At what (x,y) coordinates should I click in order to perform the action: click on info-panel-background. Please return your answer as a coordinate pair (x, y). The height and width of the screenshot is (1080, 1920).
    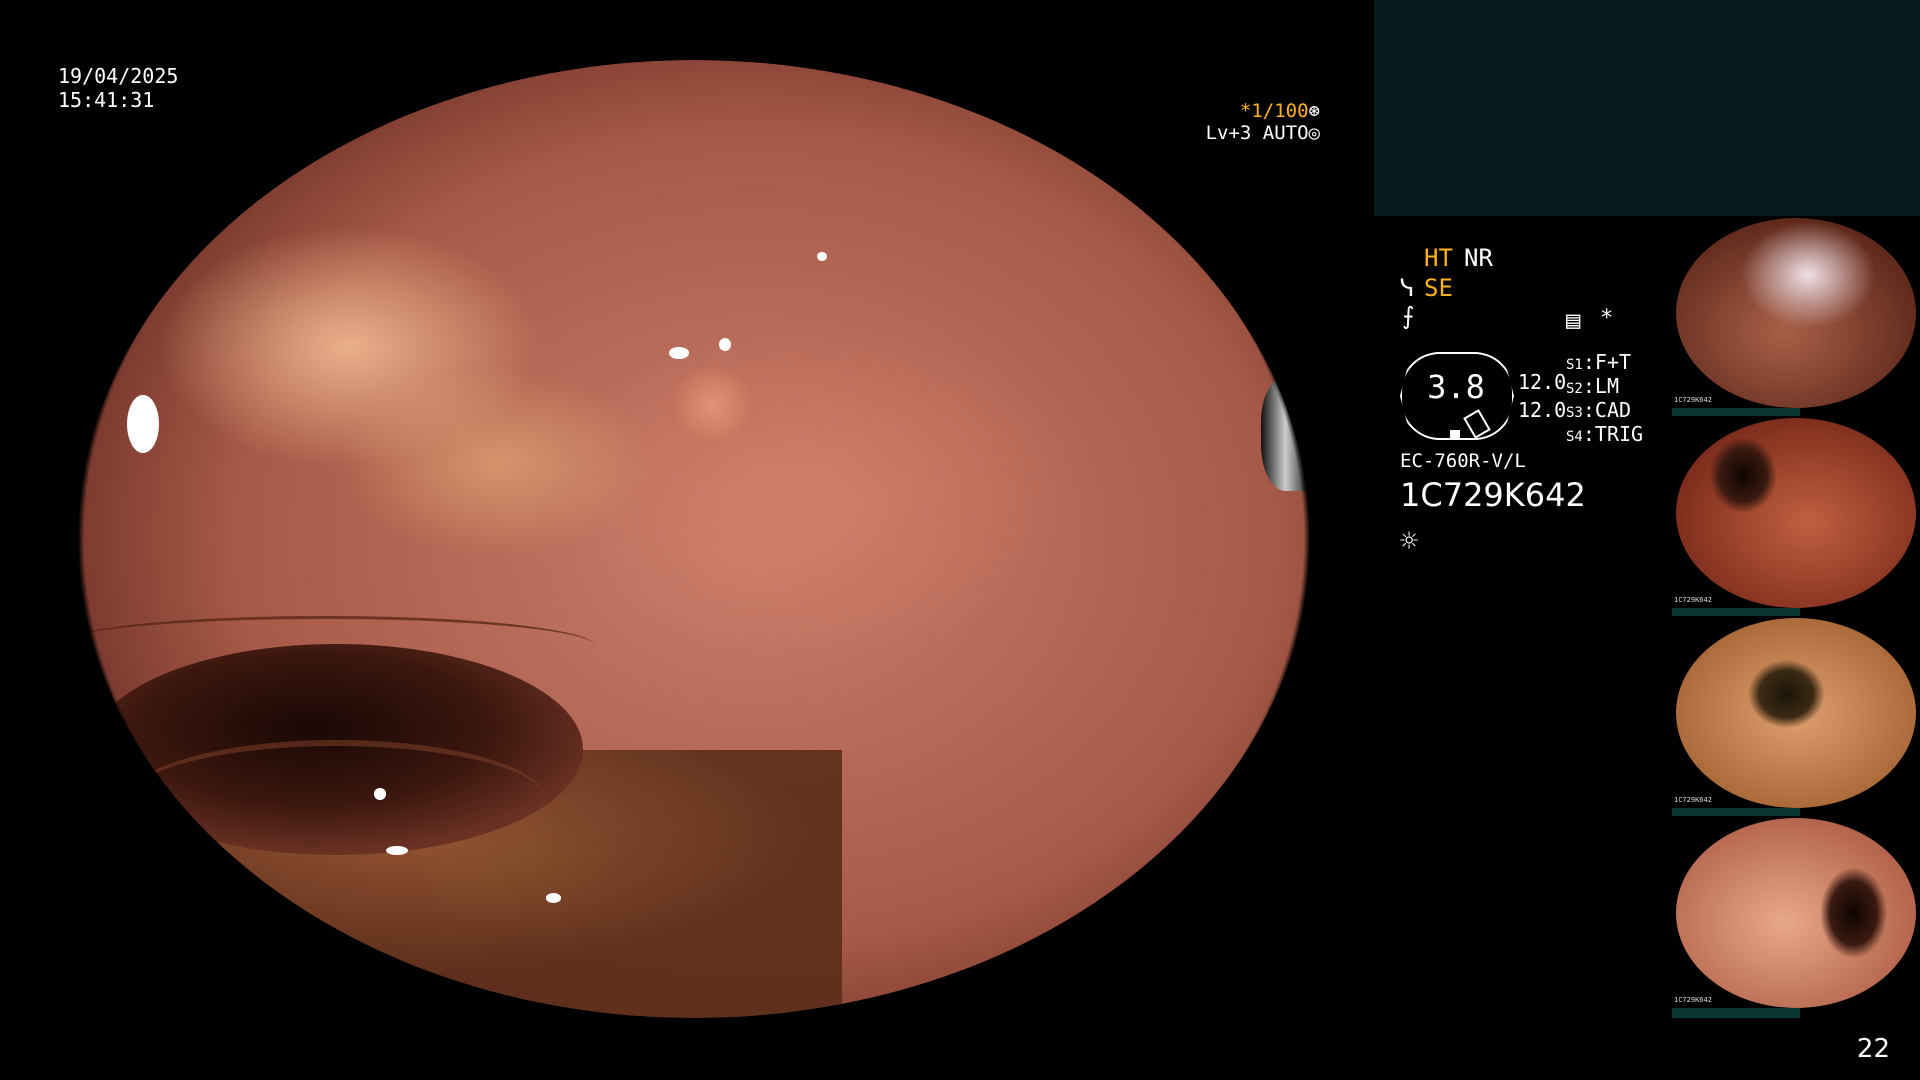
    Looking at the image, I should click on (1647, 108).